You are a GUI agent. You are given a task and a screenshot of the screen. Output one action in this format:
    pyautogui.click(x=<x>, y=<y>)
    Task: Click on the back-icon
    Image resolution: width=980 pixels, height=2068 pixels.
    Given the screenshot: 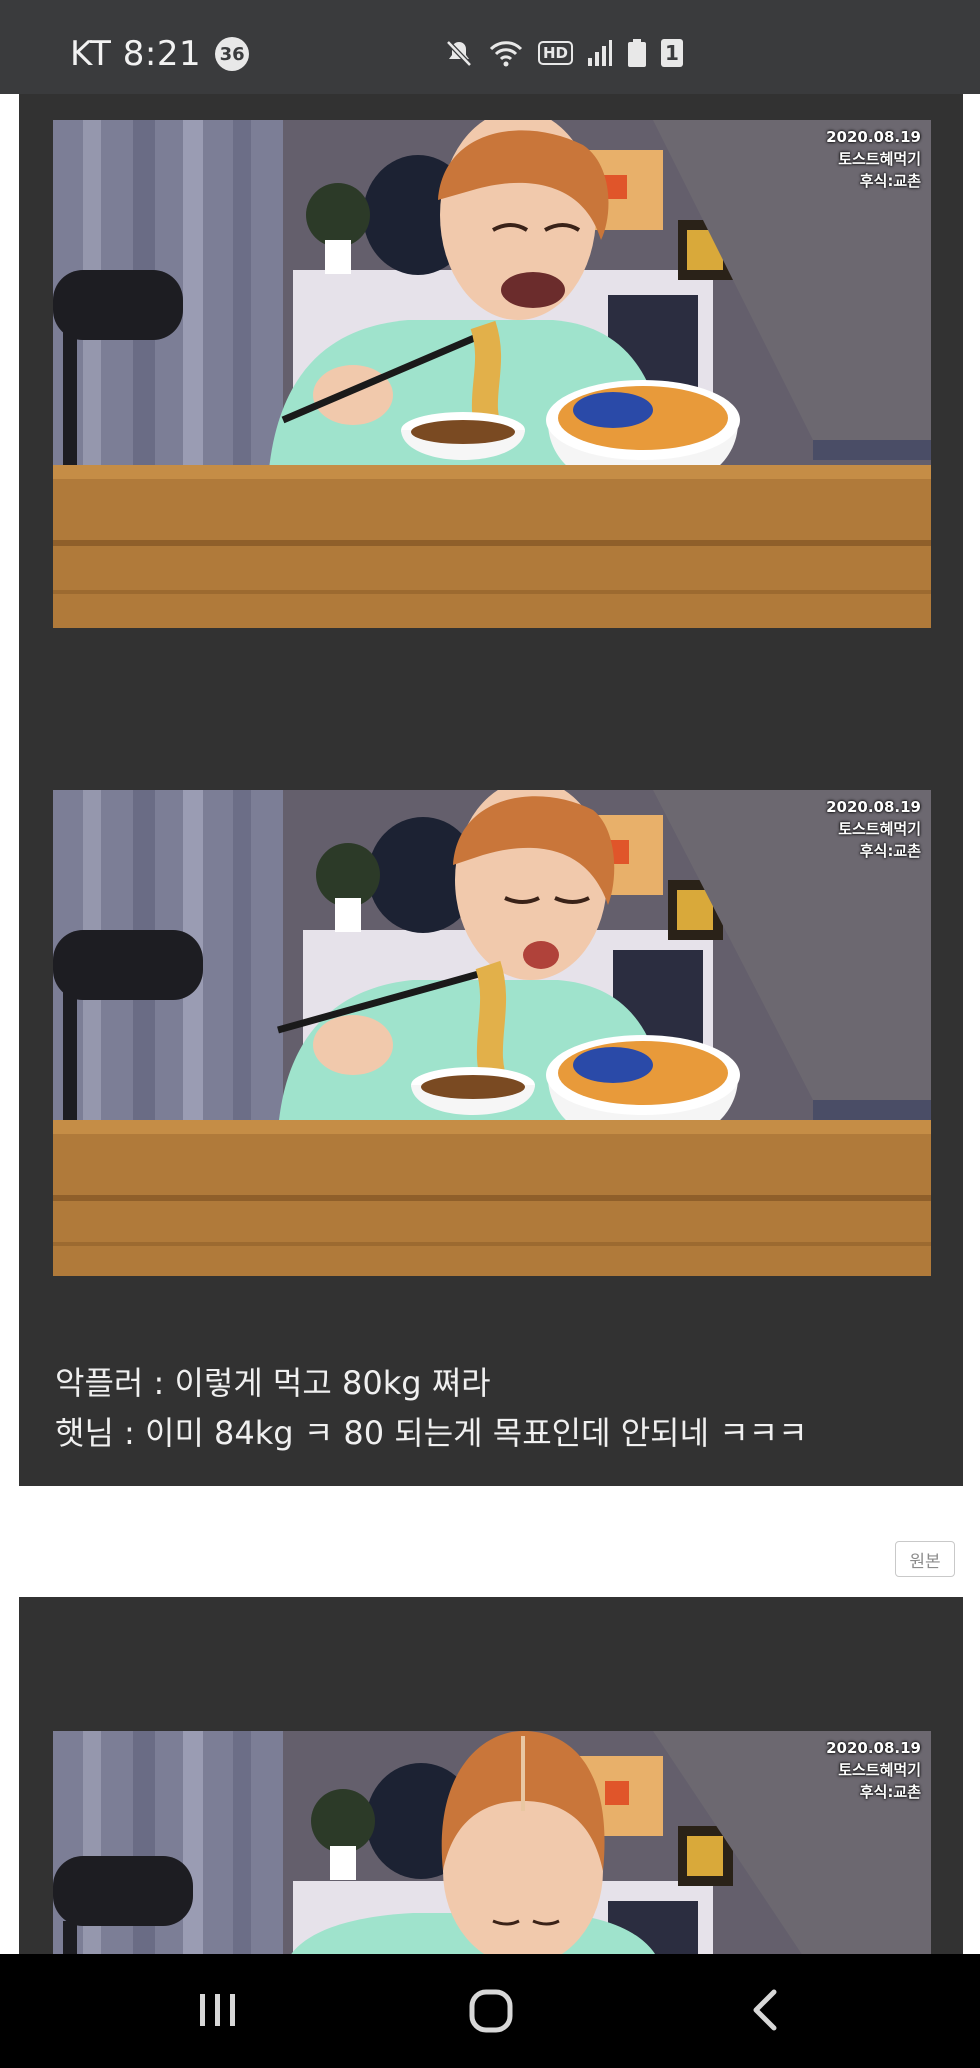 What is the action you would take?
    pyautogui.click(x=766, y=2010)
    